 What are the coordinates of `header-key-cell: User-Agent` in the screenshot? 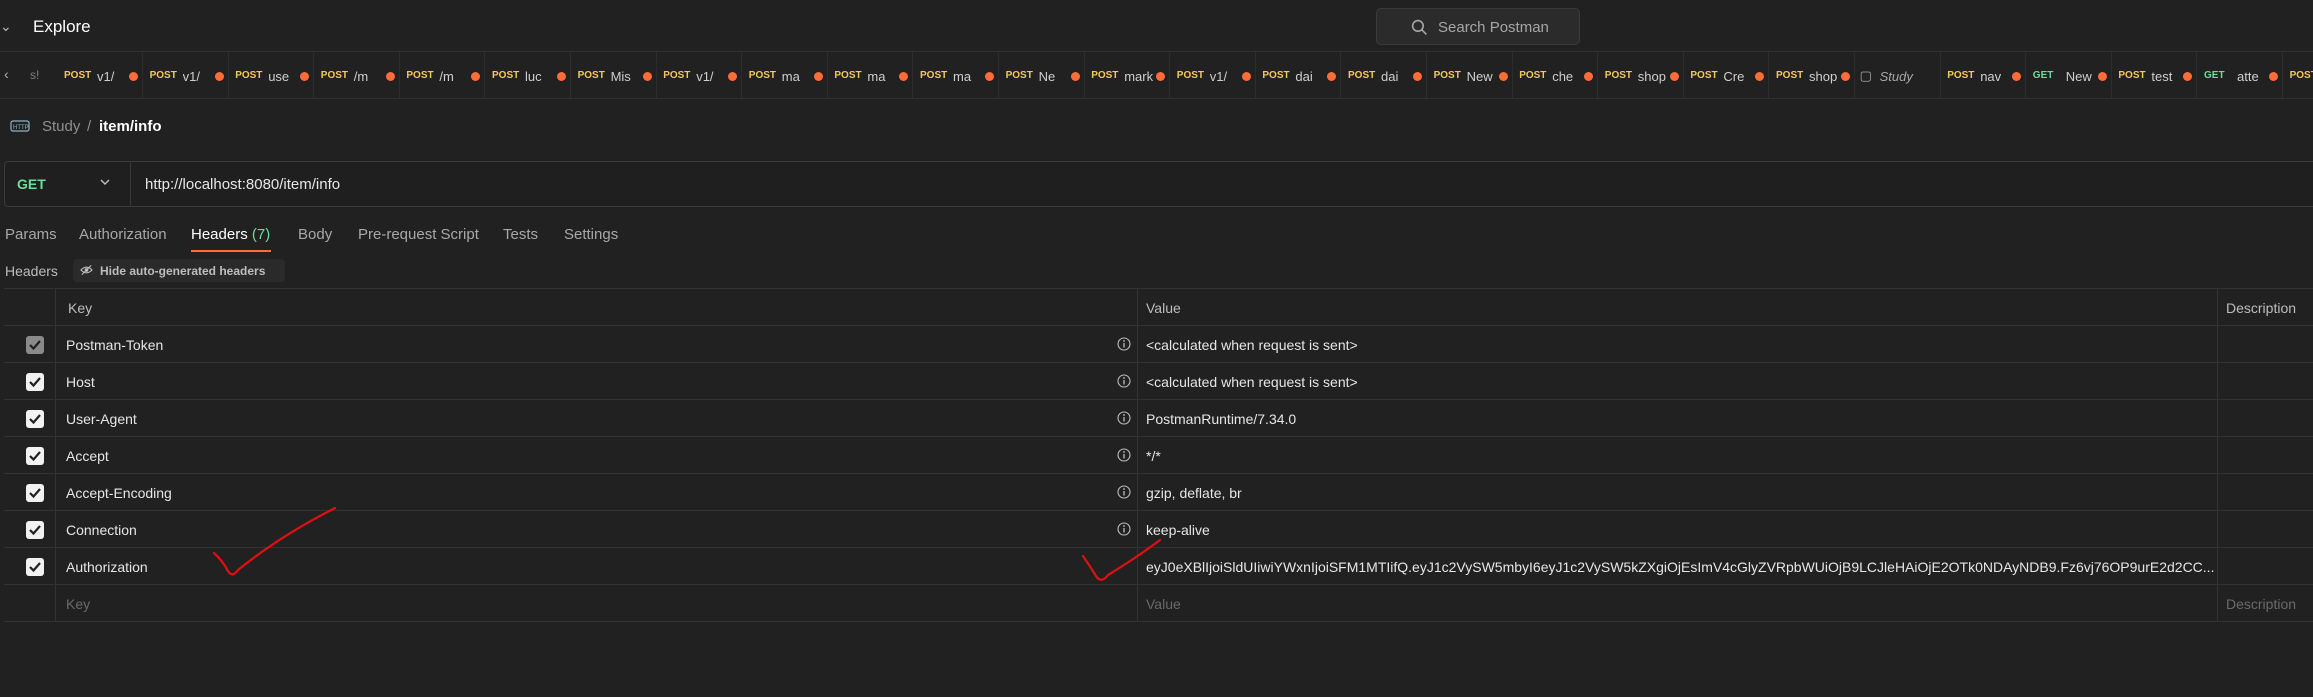 It's located at (597, 418).